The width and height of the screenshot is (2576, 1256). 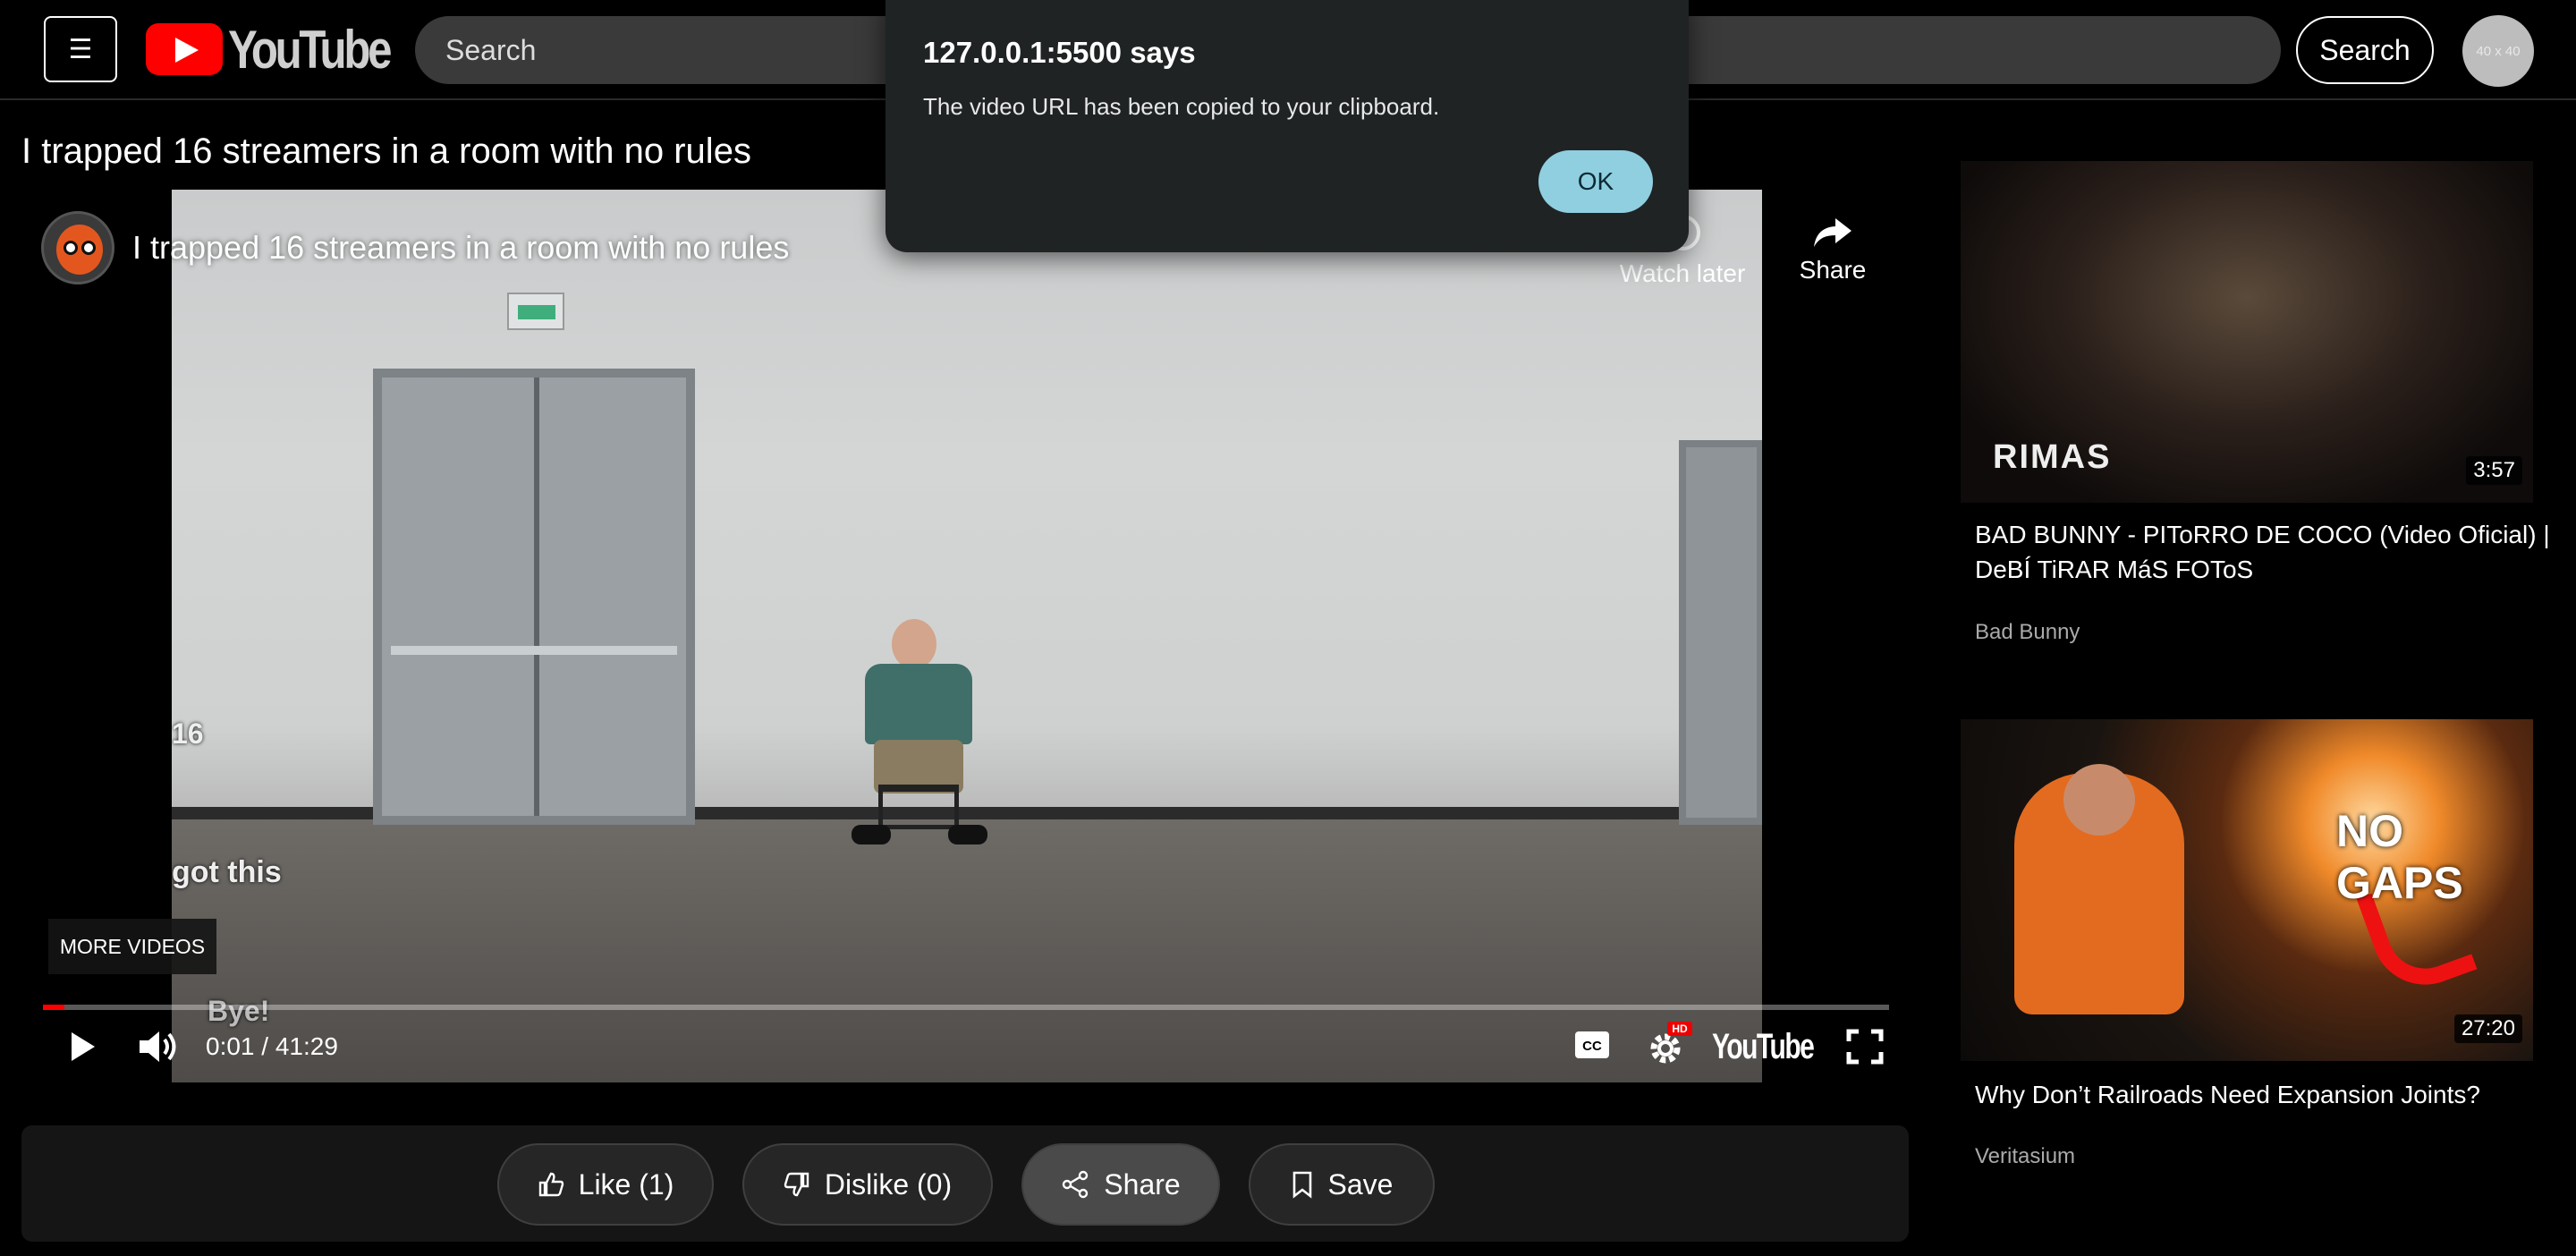 I want to click on share-icon, so click(x=1076, y=1184).